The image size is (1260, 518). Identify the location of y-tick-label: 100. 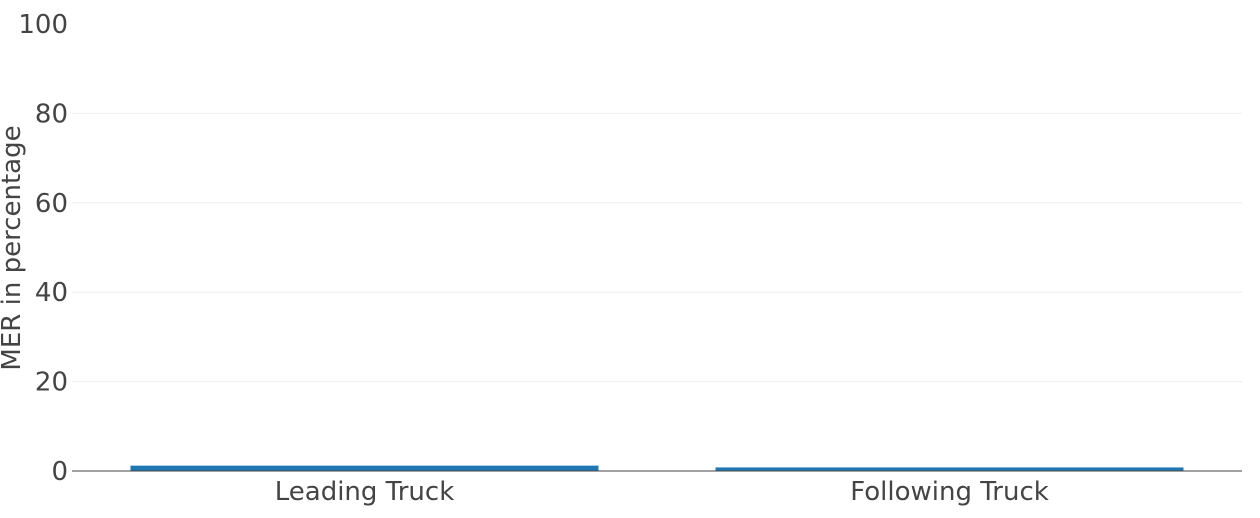
(43, 25).